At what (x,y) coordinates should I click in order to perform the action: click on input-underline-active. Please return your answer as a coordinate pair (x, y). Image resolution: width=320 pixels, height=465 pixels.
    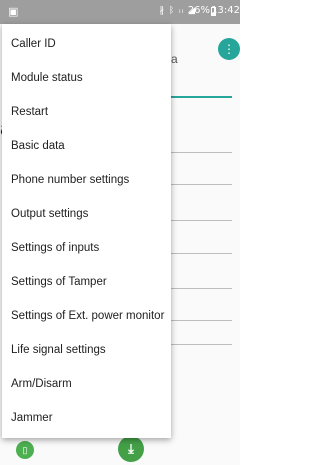
    Looking at the image, I should click on (201, 97).